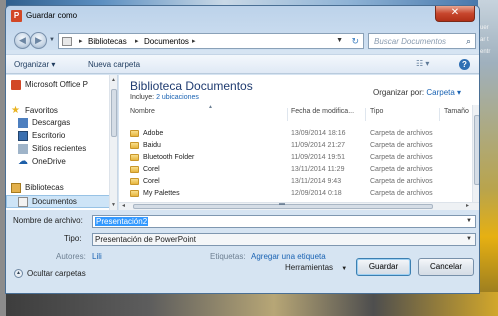 This screenshot has width=498, height=316. Describe the element at coordinates (417, 92) in the screenshot. I see `arrange-by: Organizar por: Carpeta ▾` at that location.